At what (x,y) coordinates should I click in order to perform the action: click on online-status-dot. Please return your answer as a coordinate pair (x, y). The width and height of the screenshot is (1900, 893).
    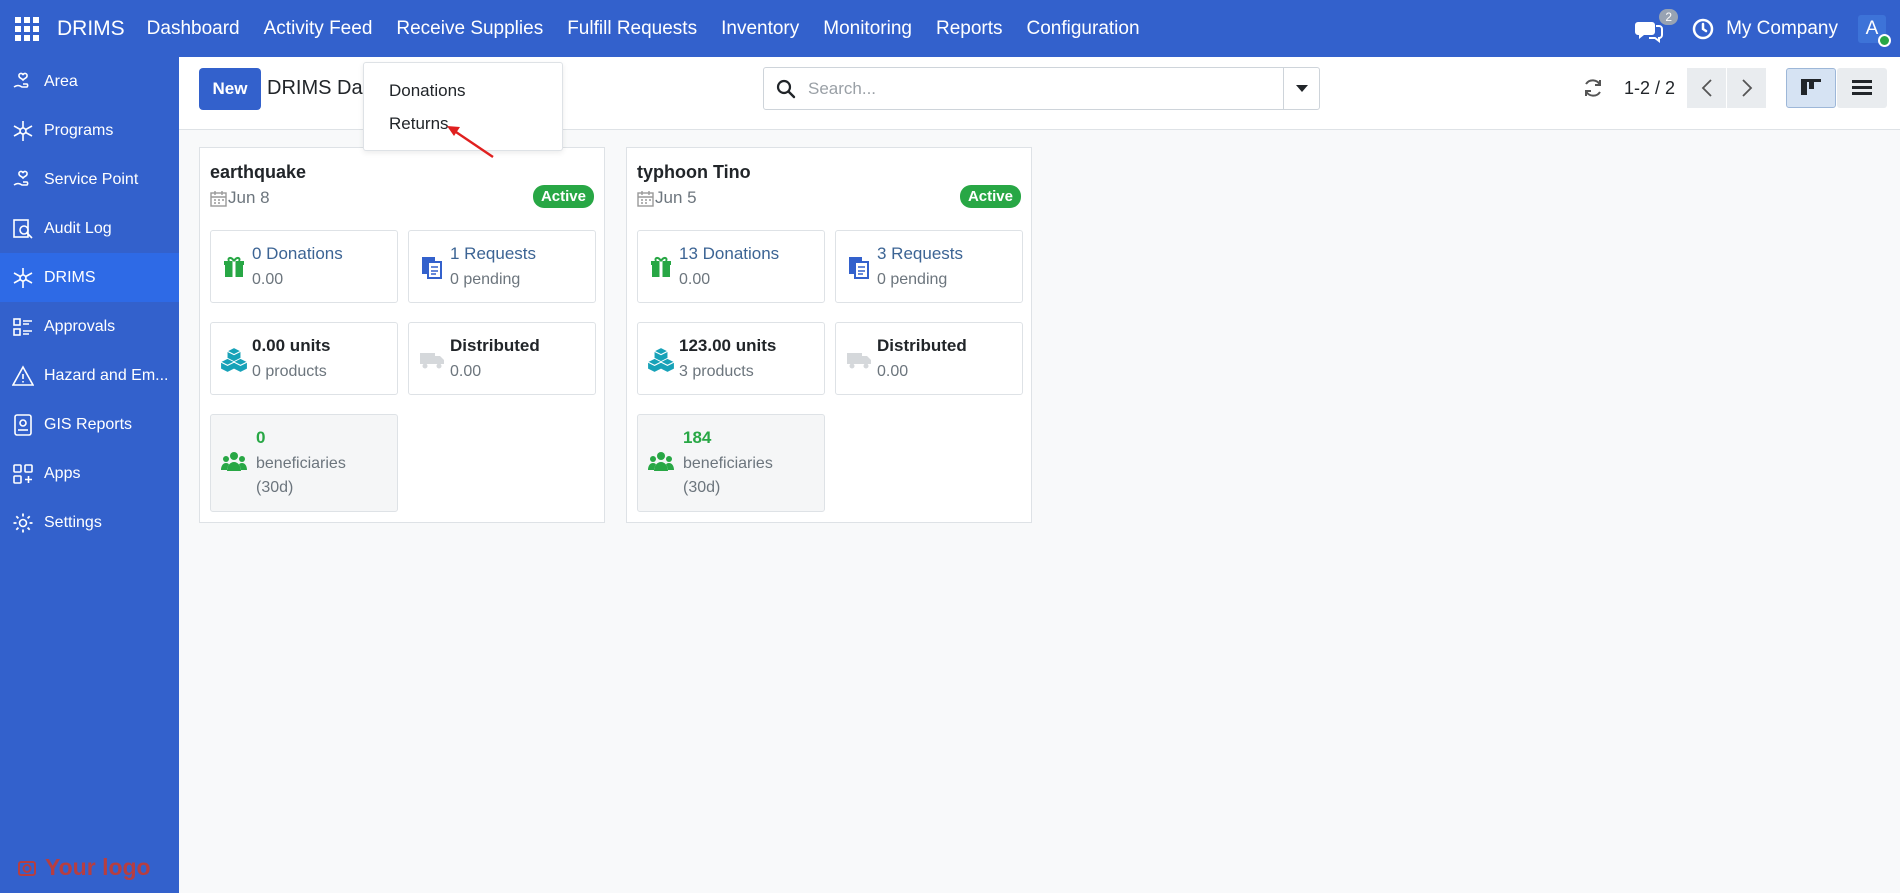
    Looking at the image, I should click on (1884, 40).